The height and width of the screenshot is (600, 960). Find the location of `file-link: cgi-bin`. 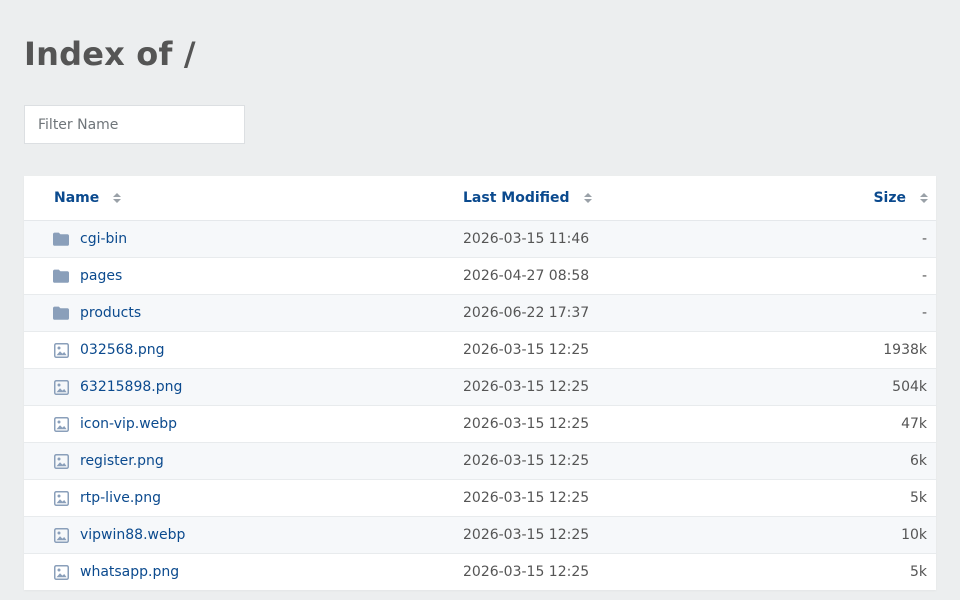

file-link: cgi-bin is located at coordinates (103, 239).